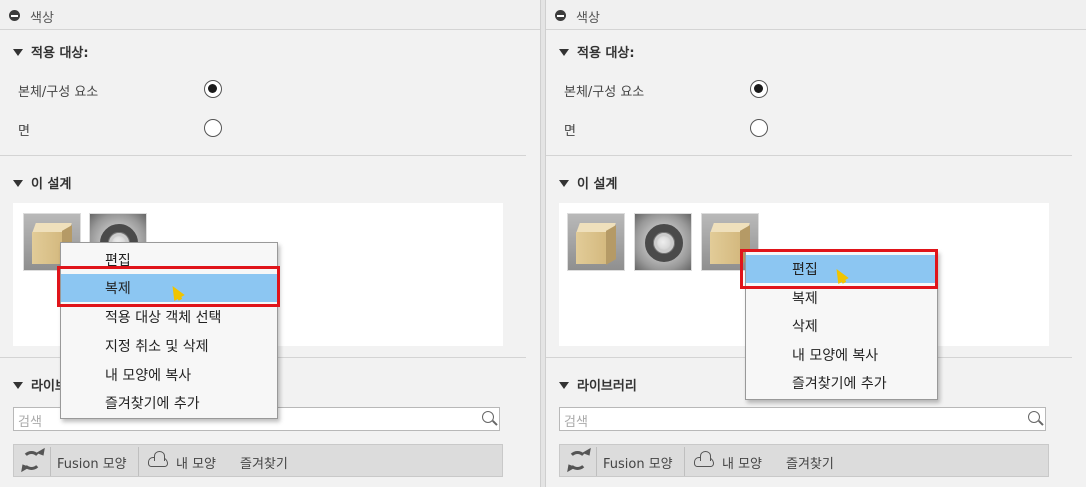 The image size is (1086, 487). What do you see at coordinates (607, 386) in the screenshot?
I see `library-label: 라이브러리` at bounding box center [607, 386].